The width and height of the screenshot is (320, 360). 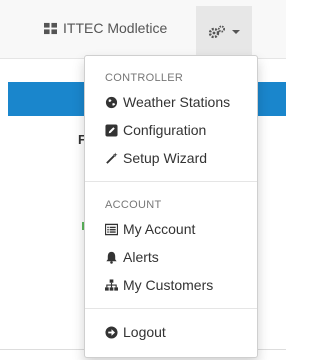 I want to click on magic-wand-icon, so click(x=112, y=157).